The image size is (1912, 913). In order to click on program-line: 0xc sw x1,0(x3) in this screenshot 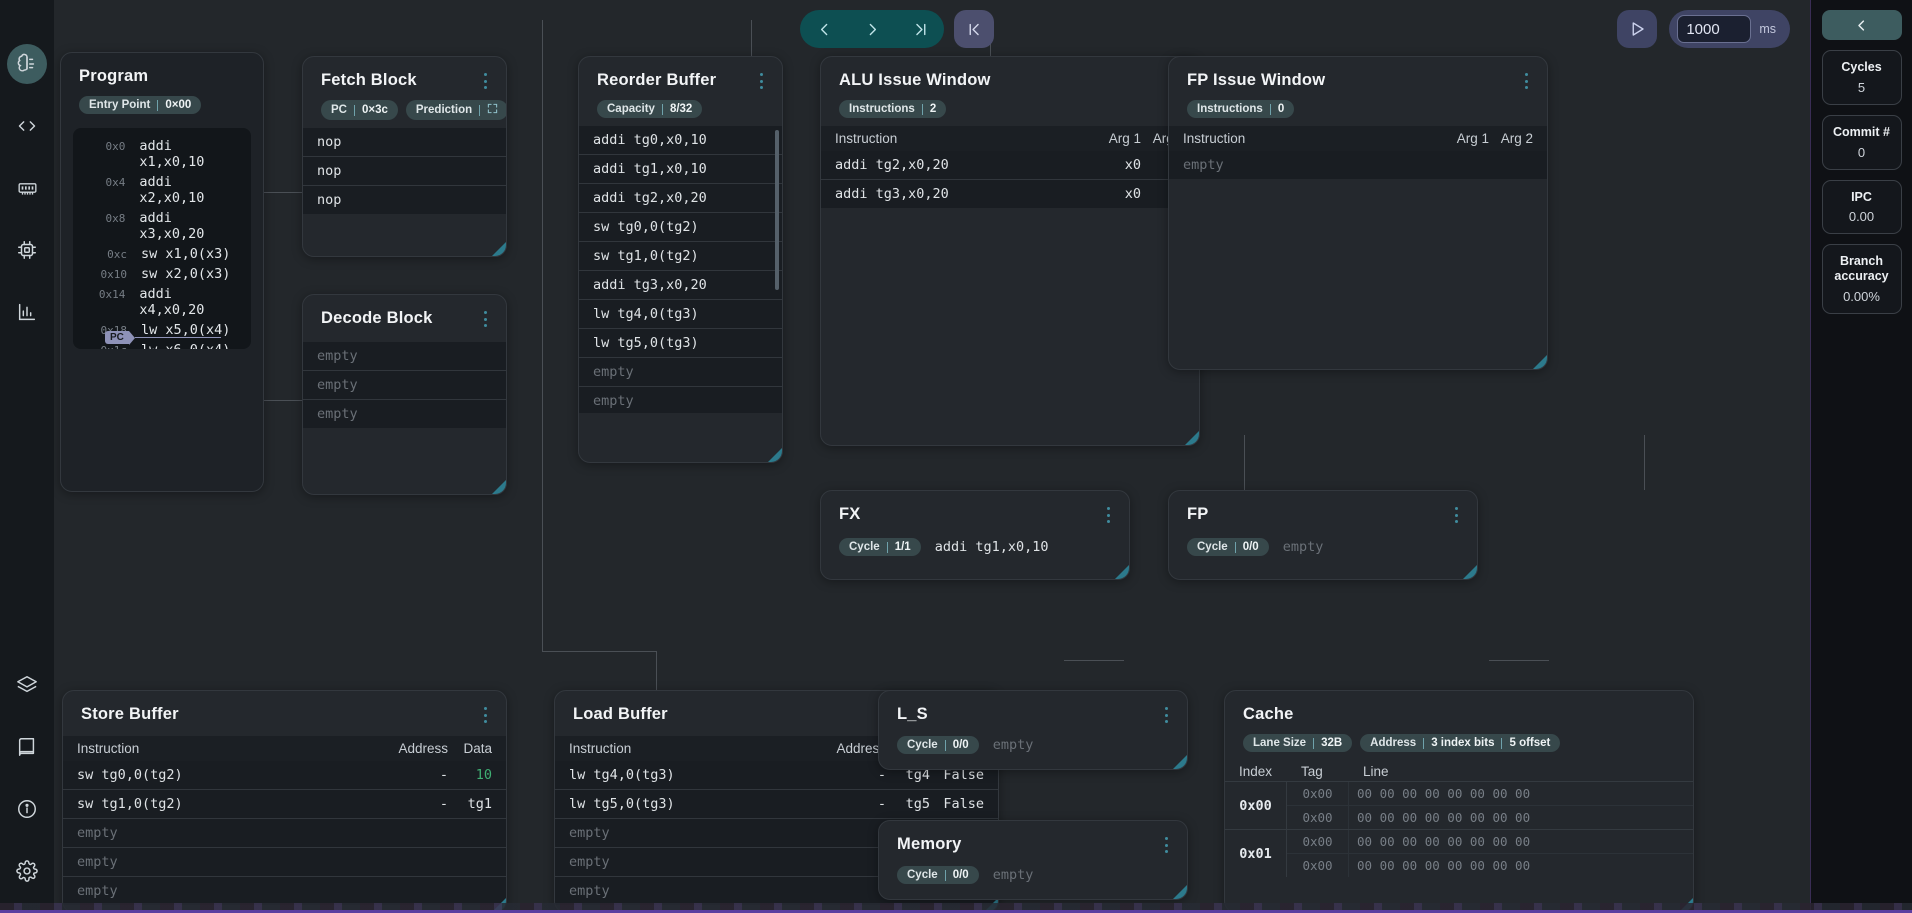, I will do `click(162, 254)`.